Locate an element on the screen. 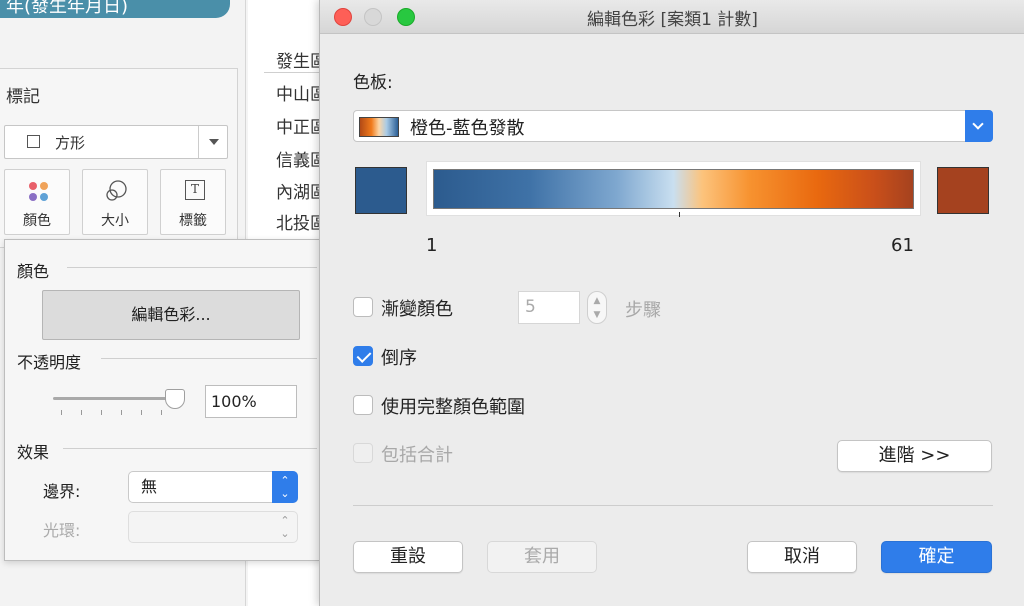 The height and width of the screenshot is (606, 1024). halo-label: 光環: is located at coordinates (62, 530).